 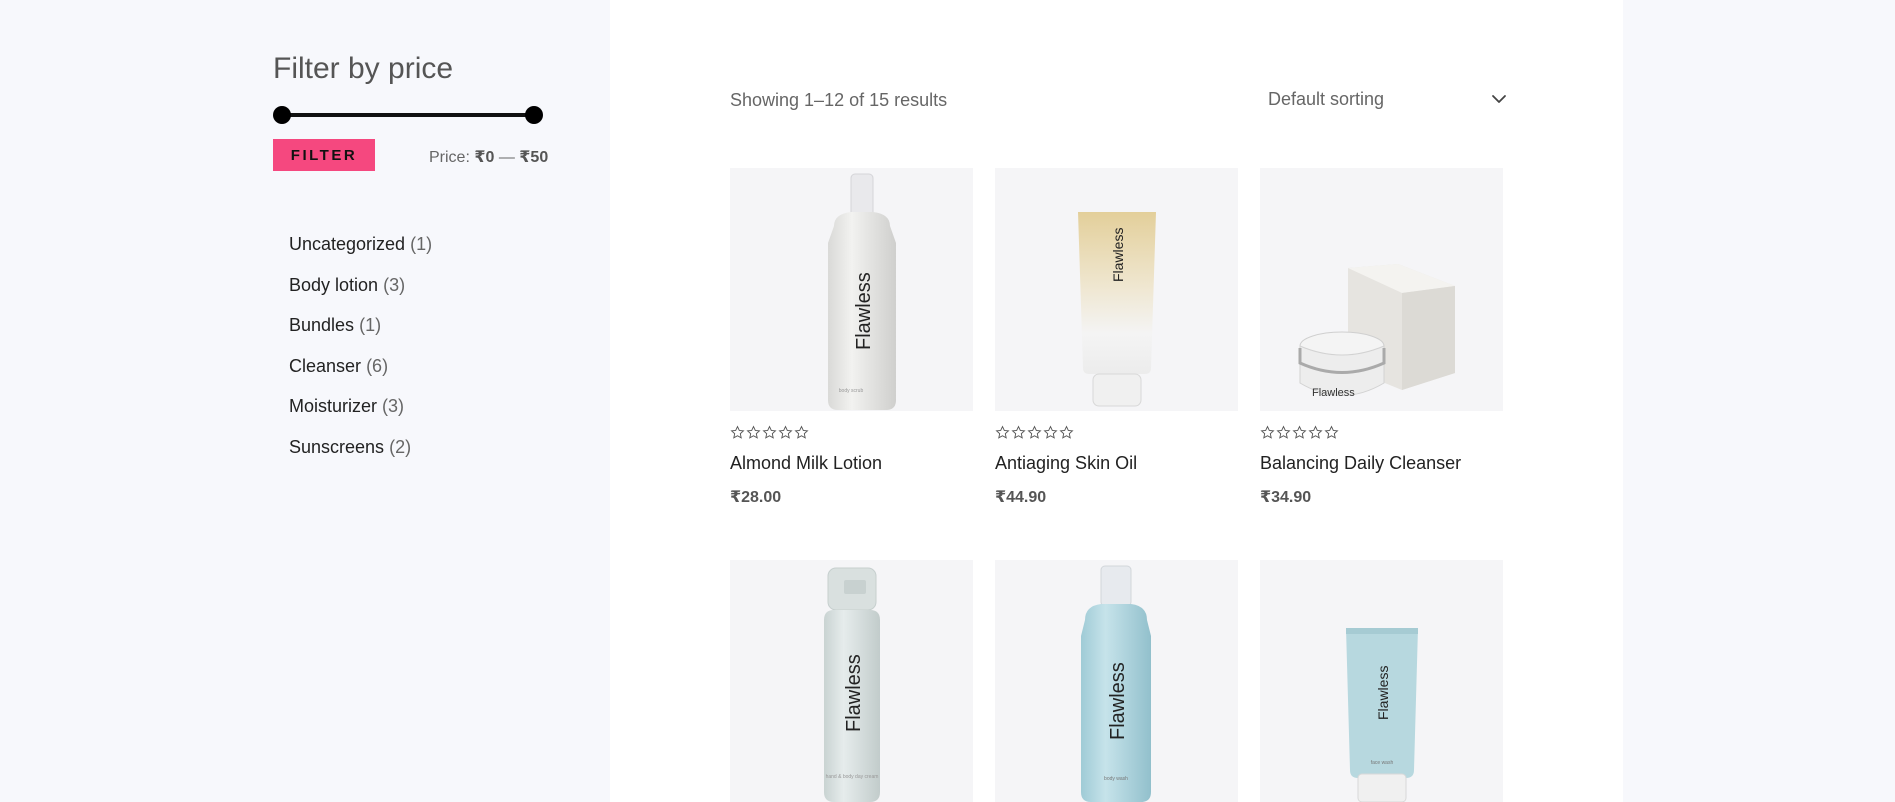 What do you see at coordinates (1376, 331) in the screenshot?
I see `cream-jar-box-image: Flawless` at bounding box center [1376, 331].